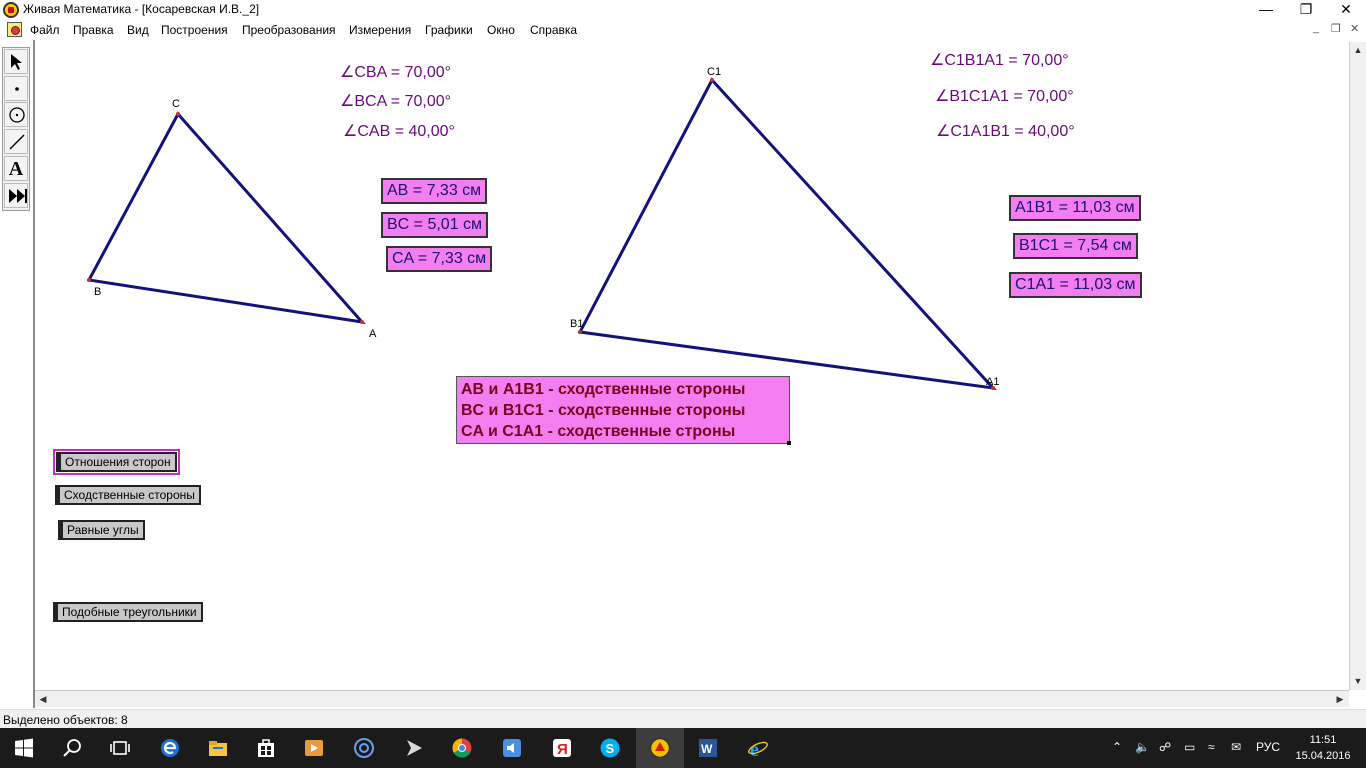 The image size is (1366, 768). What do you see at coordinates (176, 104) in the screenshot?
I see `vertex-label-c: C` at bounding box center [176, 104].